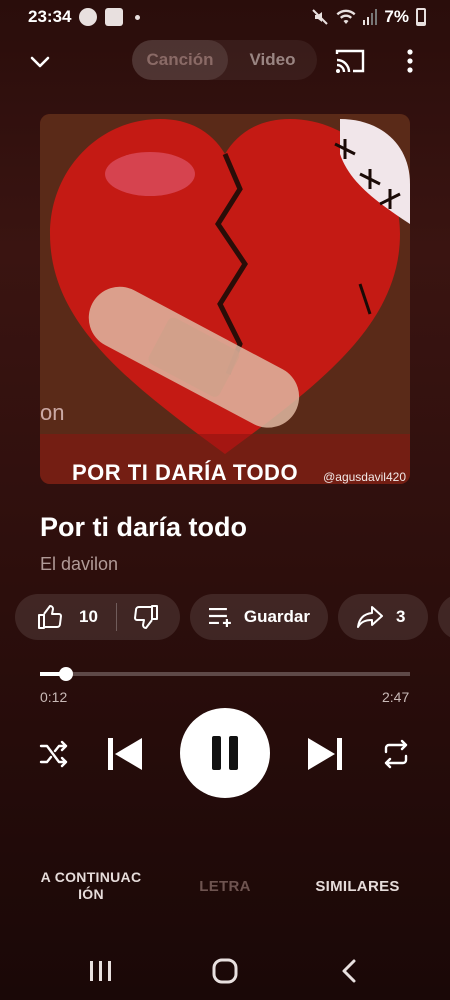 This screenshot has width=450, height=1000. I want to click on more-notifications-icon, so click(138, 17).